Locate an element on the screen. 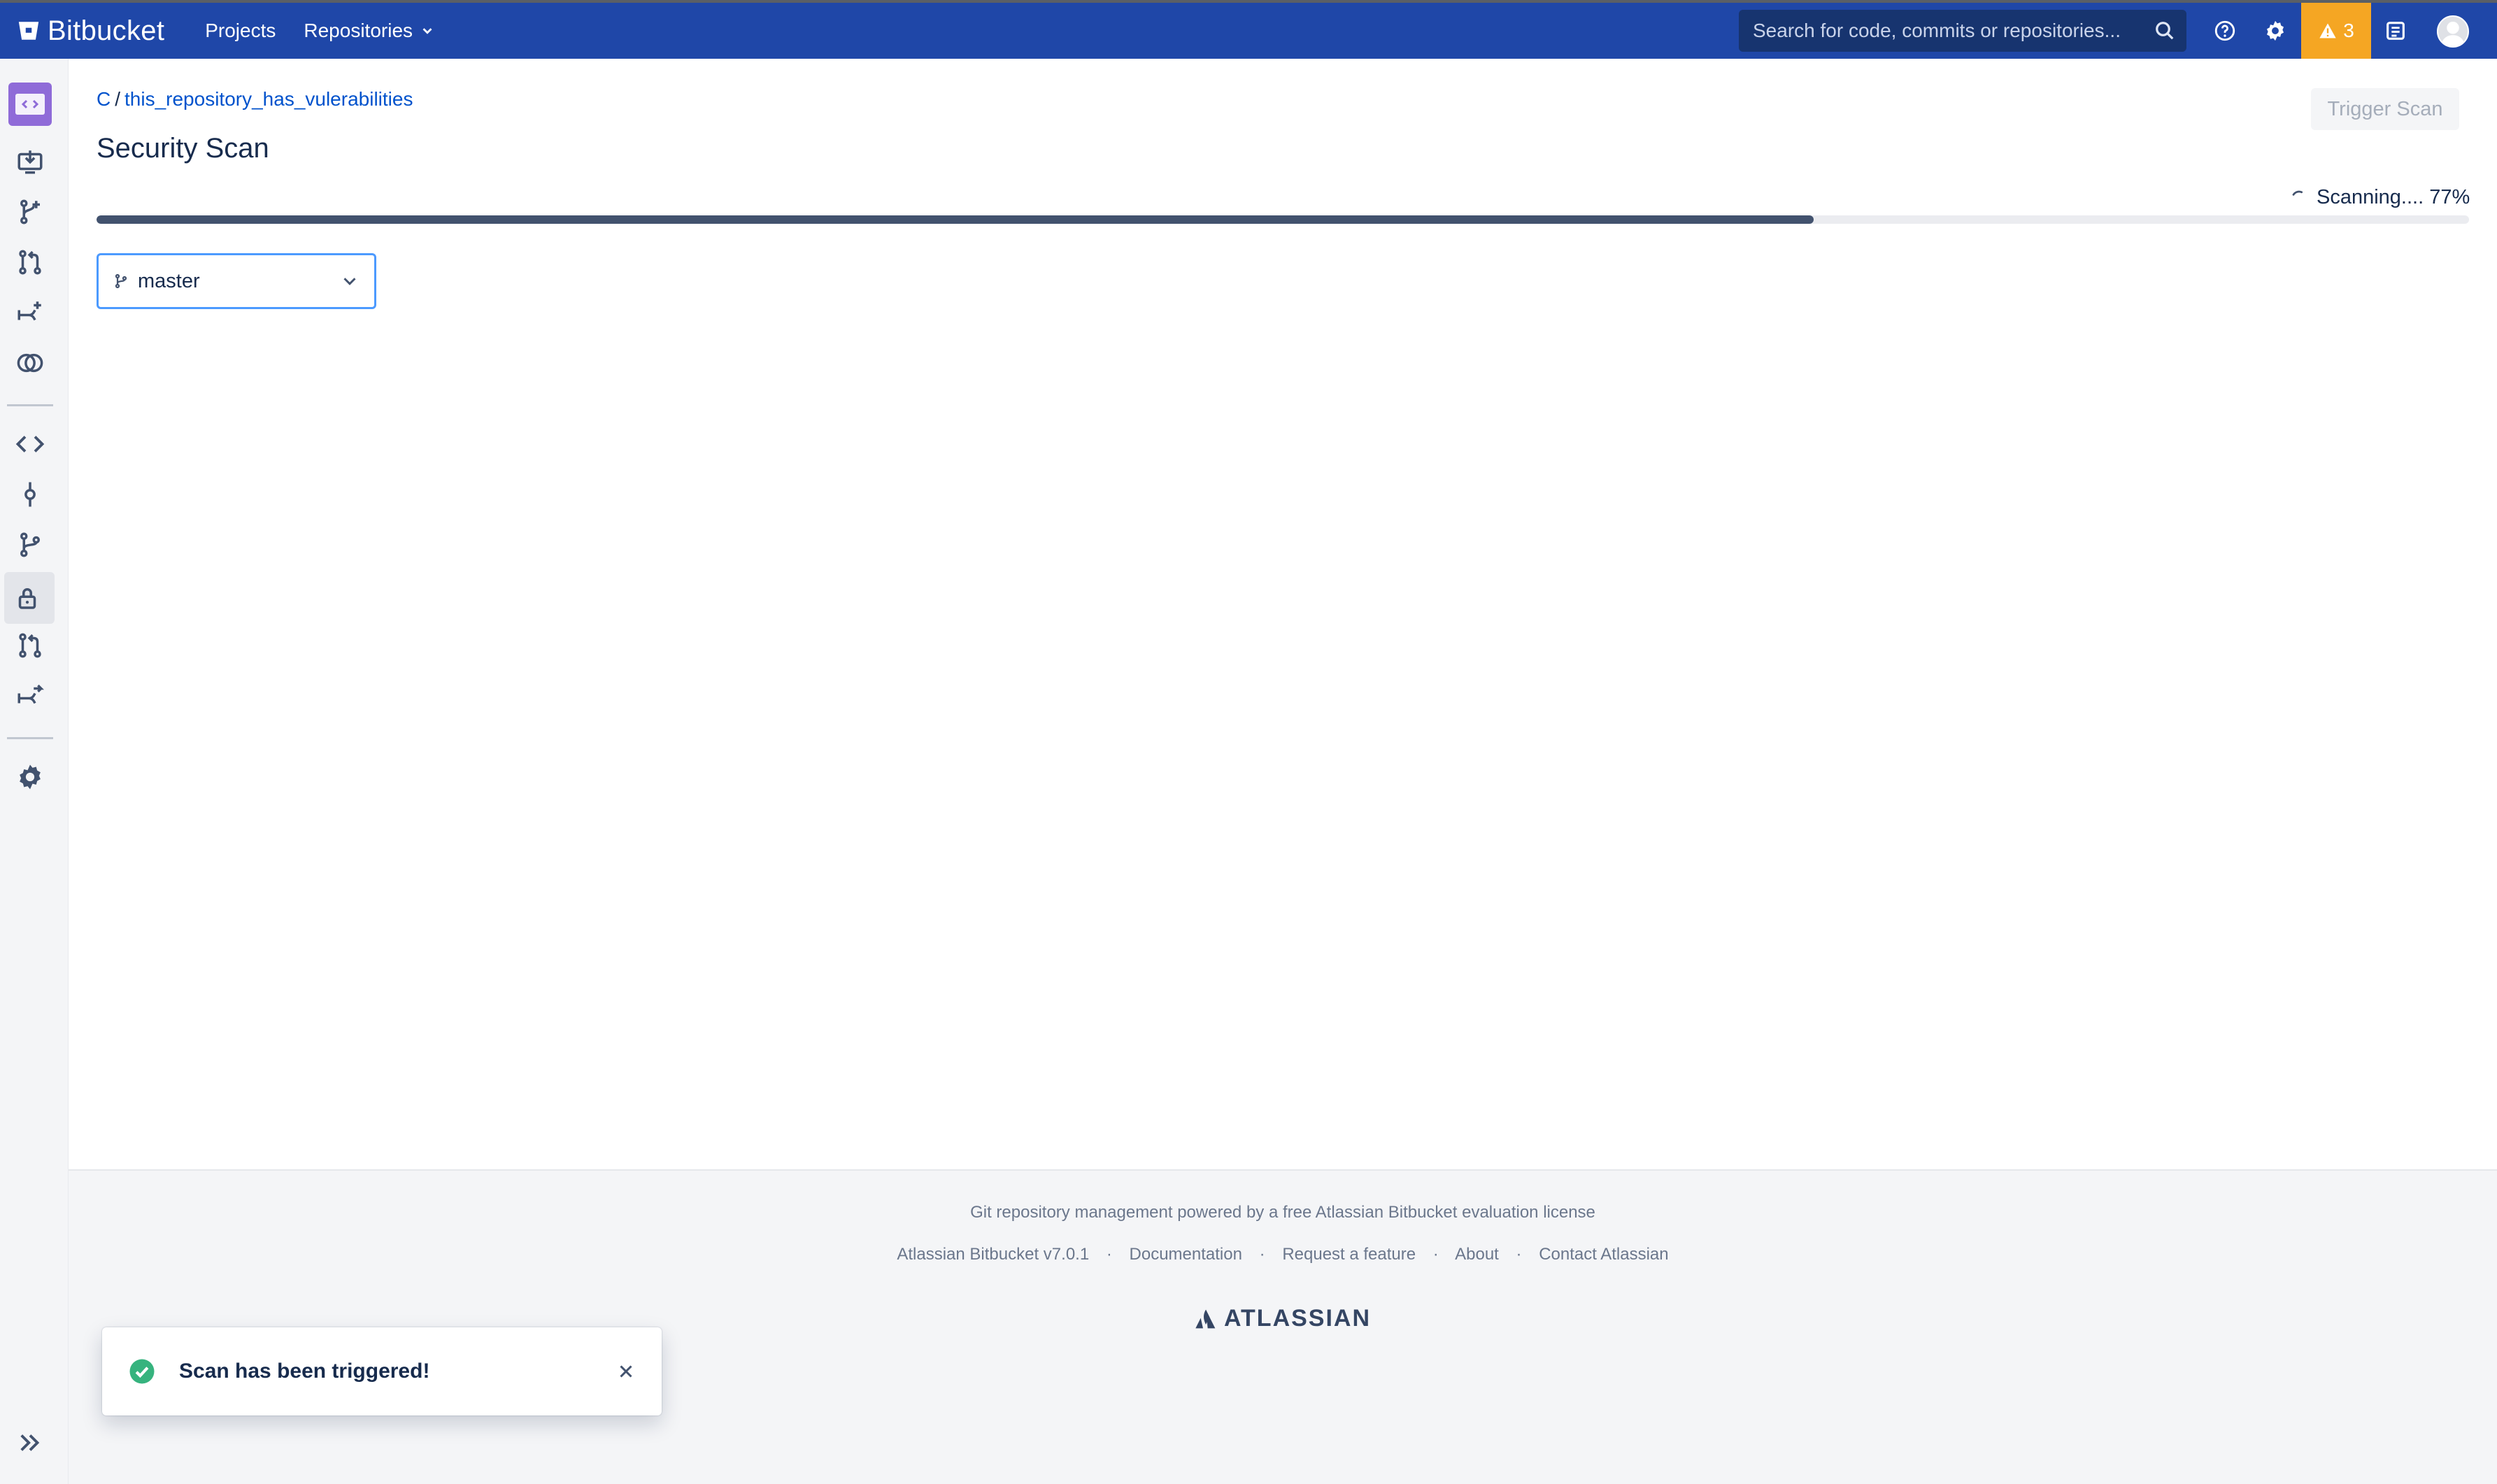  app-name: Bitbucket is located at coordinates (106, 30).